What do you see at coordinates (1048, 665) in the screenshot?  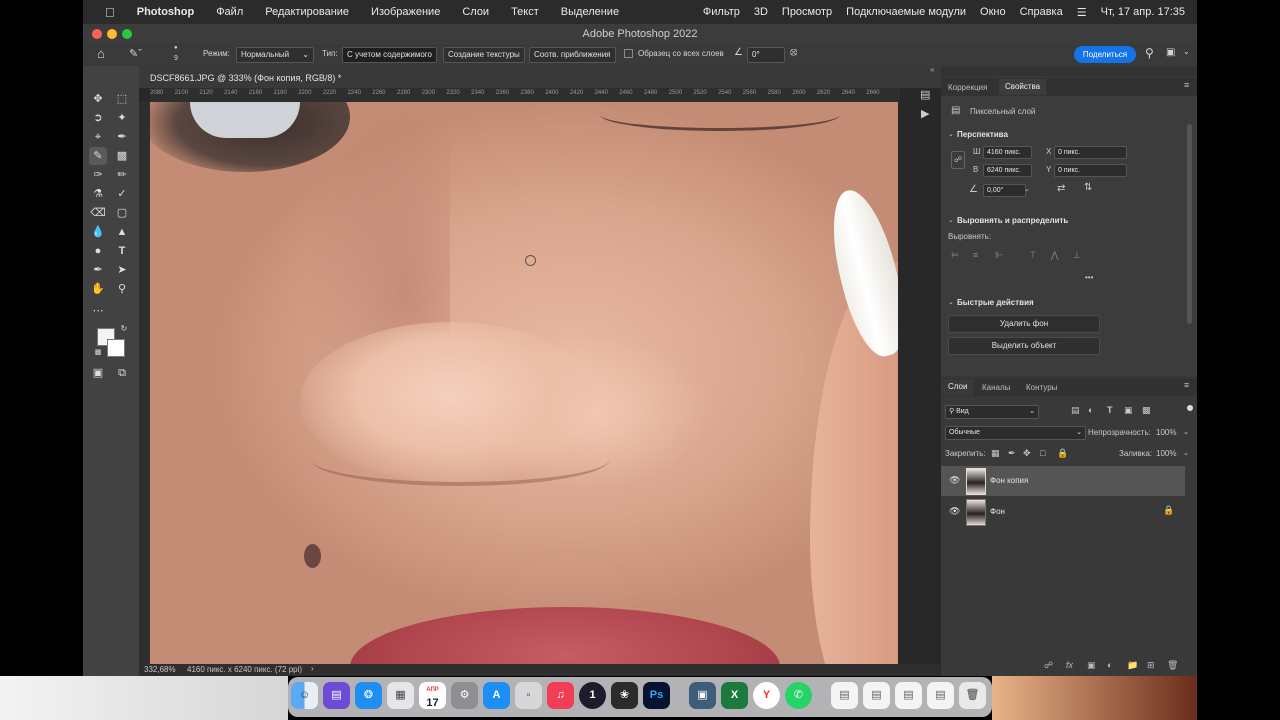 I see `link-layers-icon: ☍` at bounding box center [1048, 665].